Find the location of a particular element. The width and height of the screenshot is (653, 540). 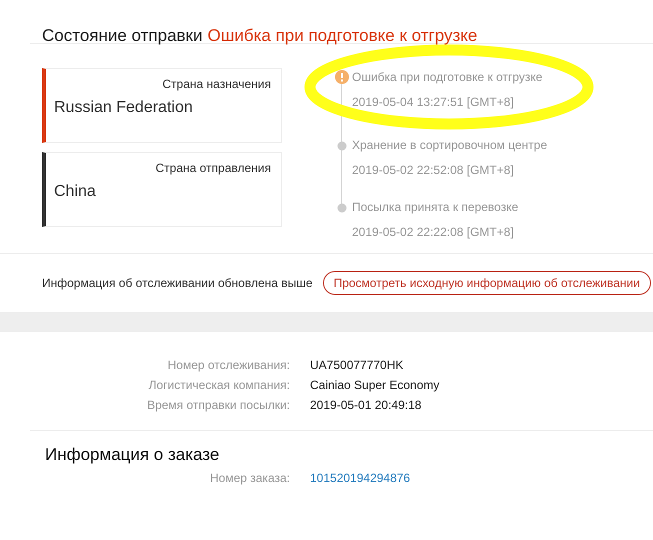

country-name: Russian Federation is located at coordinates (124, 108).